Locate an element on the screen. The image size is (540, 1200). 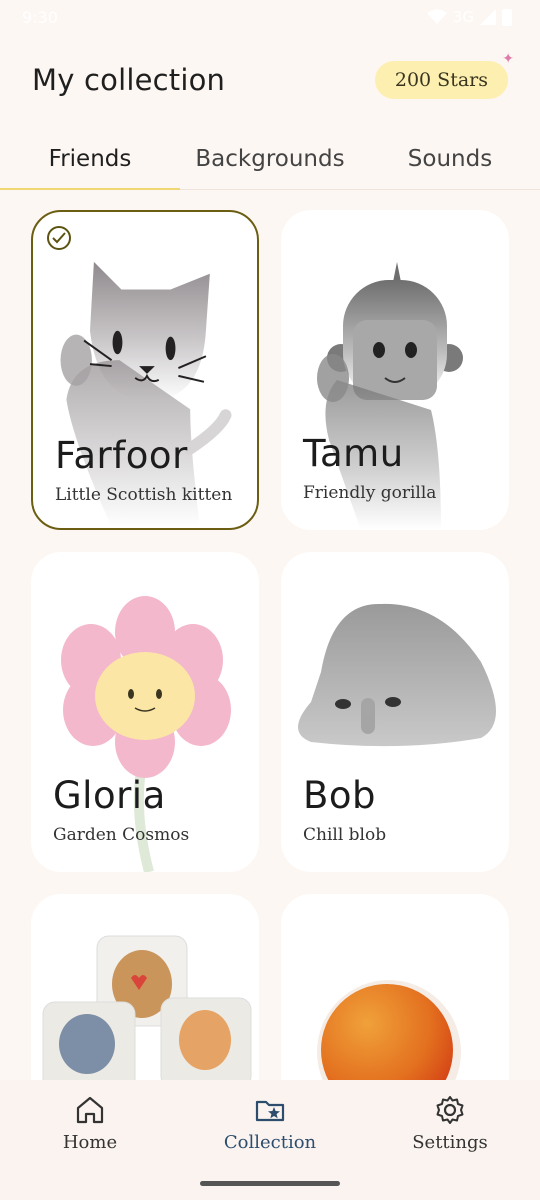
tab-backgrounds: Backgrounds is located at coordinates (270, 158).